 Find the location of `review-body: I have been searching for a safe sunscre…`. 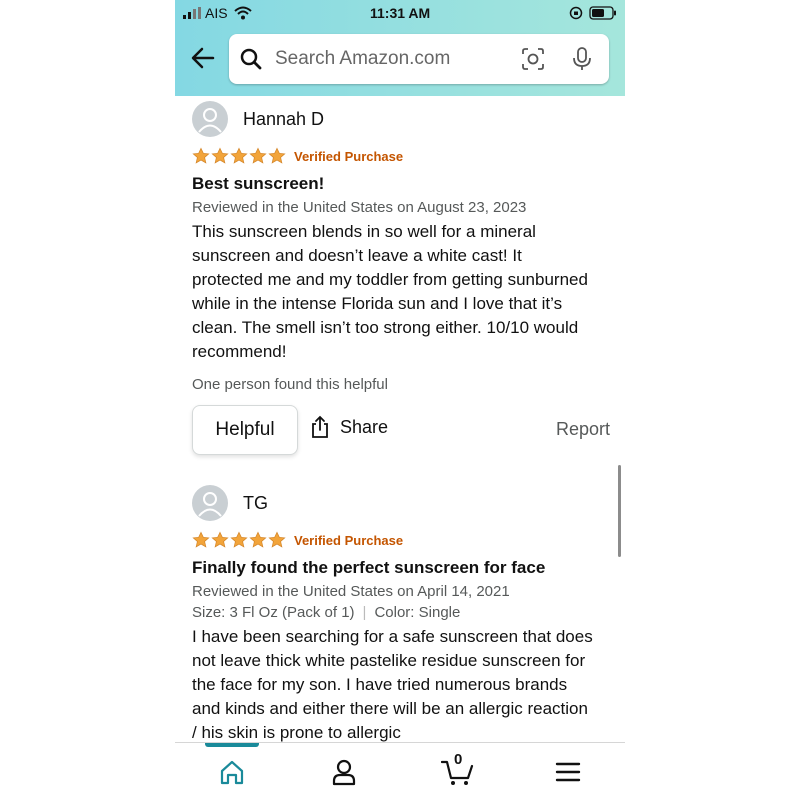

review-body: I have been searching for a safe sunscre… is located at coordinates (392, 684).